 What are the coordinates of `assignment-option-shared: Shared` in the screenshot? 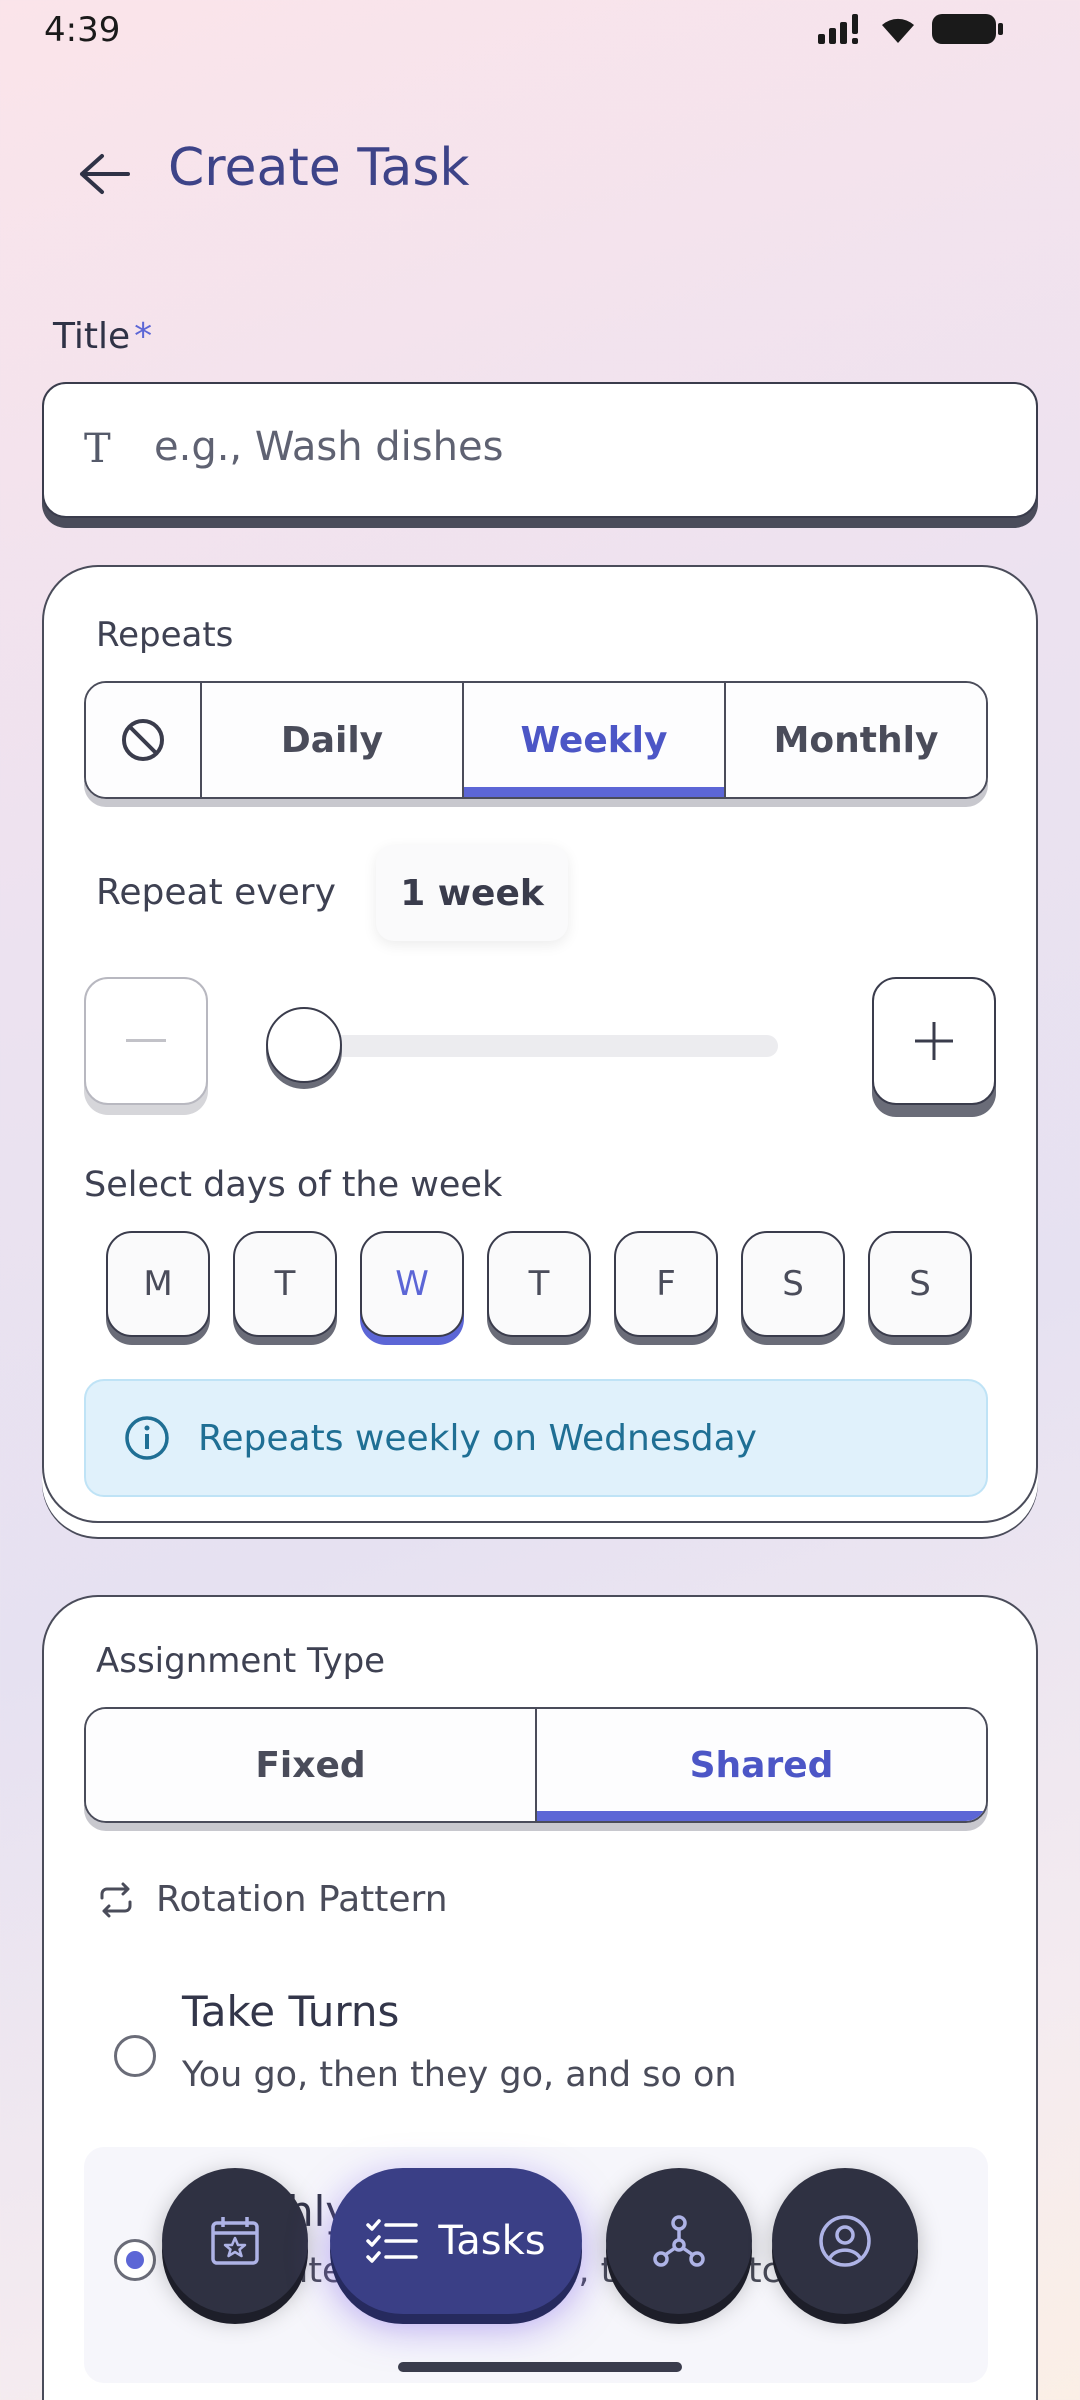 It's located at (761, 1765).